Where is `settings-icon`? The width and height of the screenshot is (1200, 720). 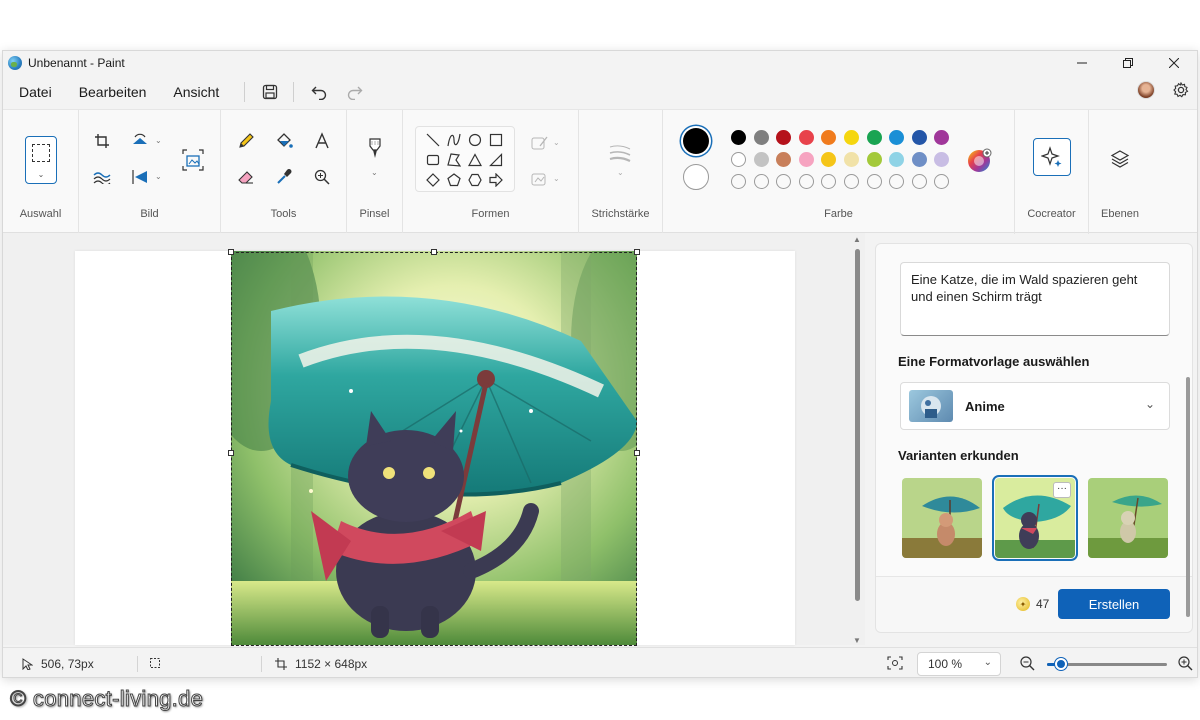 settings-icon is located at coordinates (1181, 90).